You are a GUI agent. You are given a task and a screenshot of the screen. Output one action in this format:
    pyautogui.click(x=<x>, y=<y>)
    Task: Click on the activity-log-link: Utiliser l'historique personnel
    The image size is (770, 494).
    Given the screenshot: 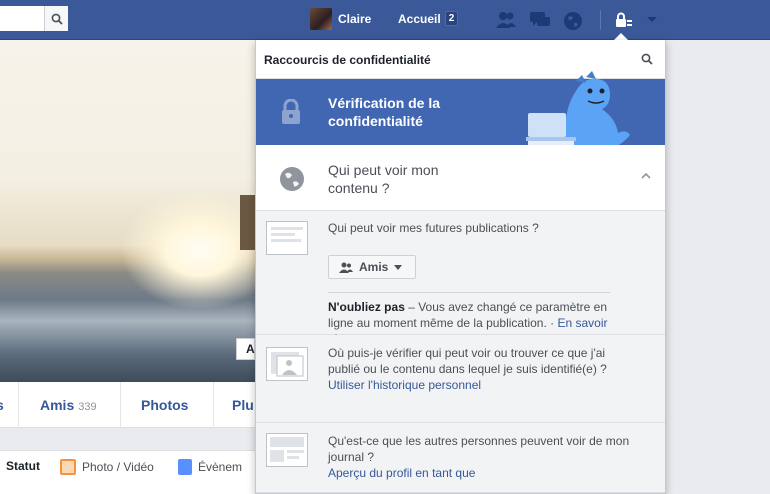 What is the action you would take?
    pyautogui.click(x=404, y=385)
    